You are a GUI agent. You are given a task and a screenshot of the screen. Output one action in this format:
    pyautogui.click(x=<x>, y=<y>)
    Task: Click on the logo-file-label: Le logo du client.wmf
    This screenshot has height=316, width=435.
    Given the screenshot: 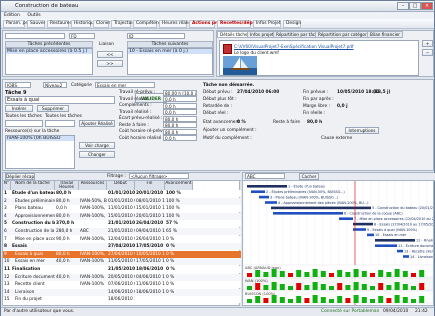 What is the action you would take?
    pyautogui.click(x=256, y=52)
    